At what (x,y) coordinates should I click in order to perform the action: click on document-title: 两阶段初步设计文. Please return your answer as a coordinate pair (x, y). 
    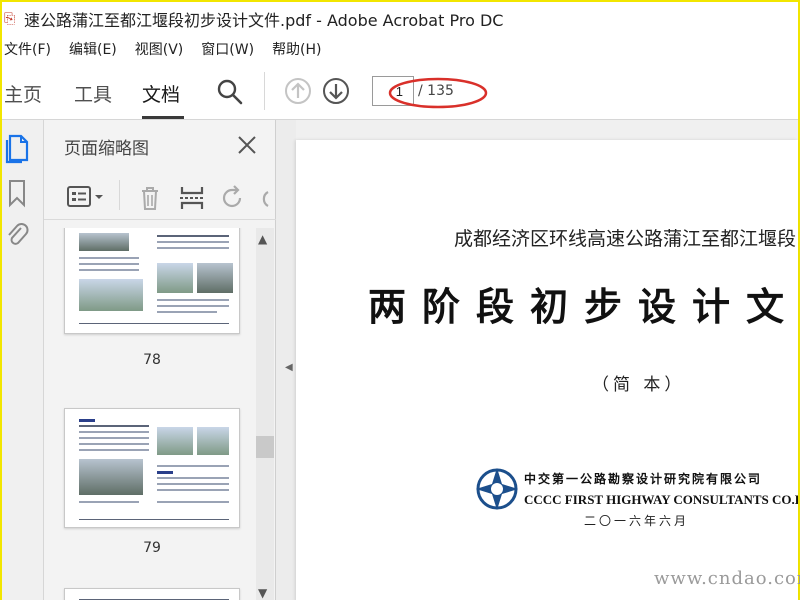
    Looking at the image, I should click on (583, 306).